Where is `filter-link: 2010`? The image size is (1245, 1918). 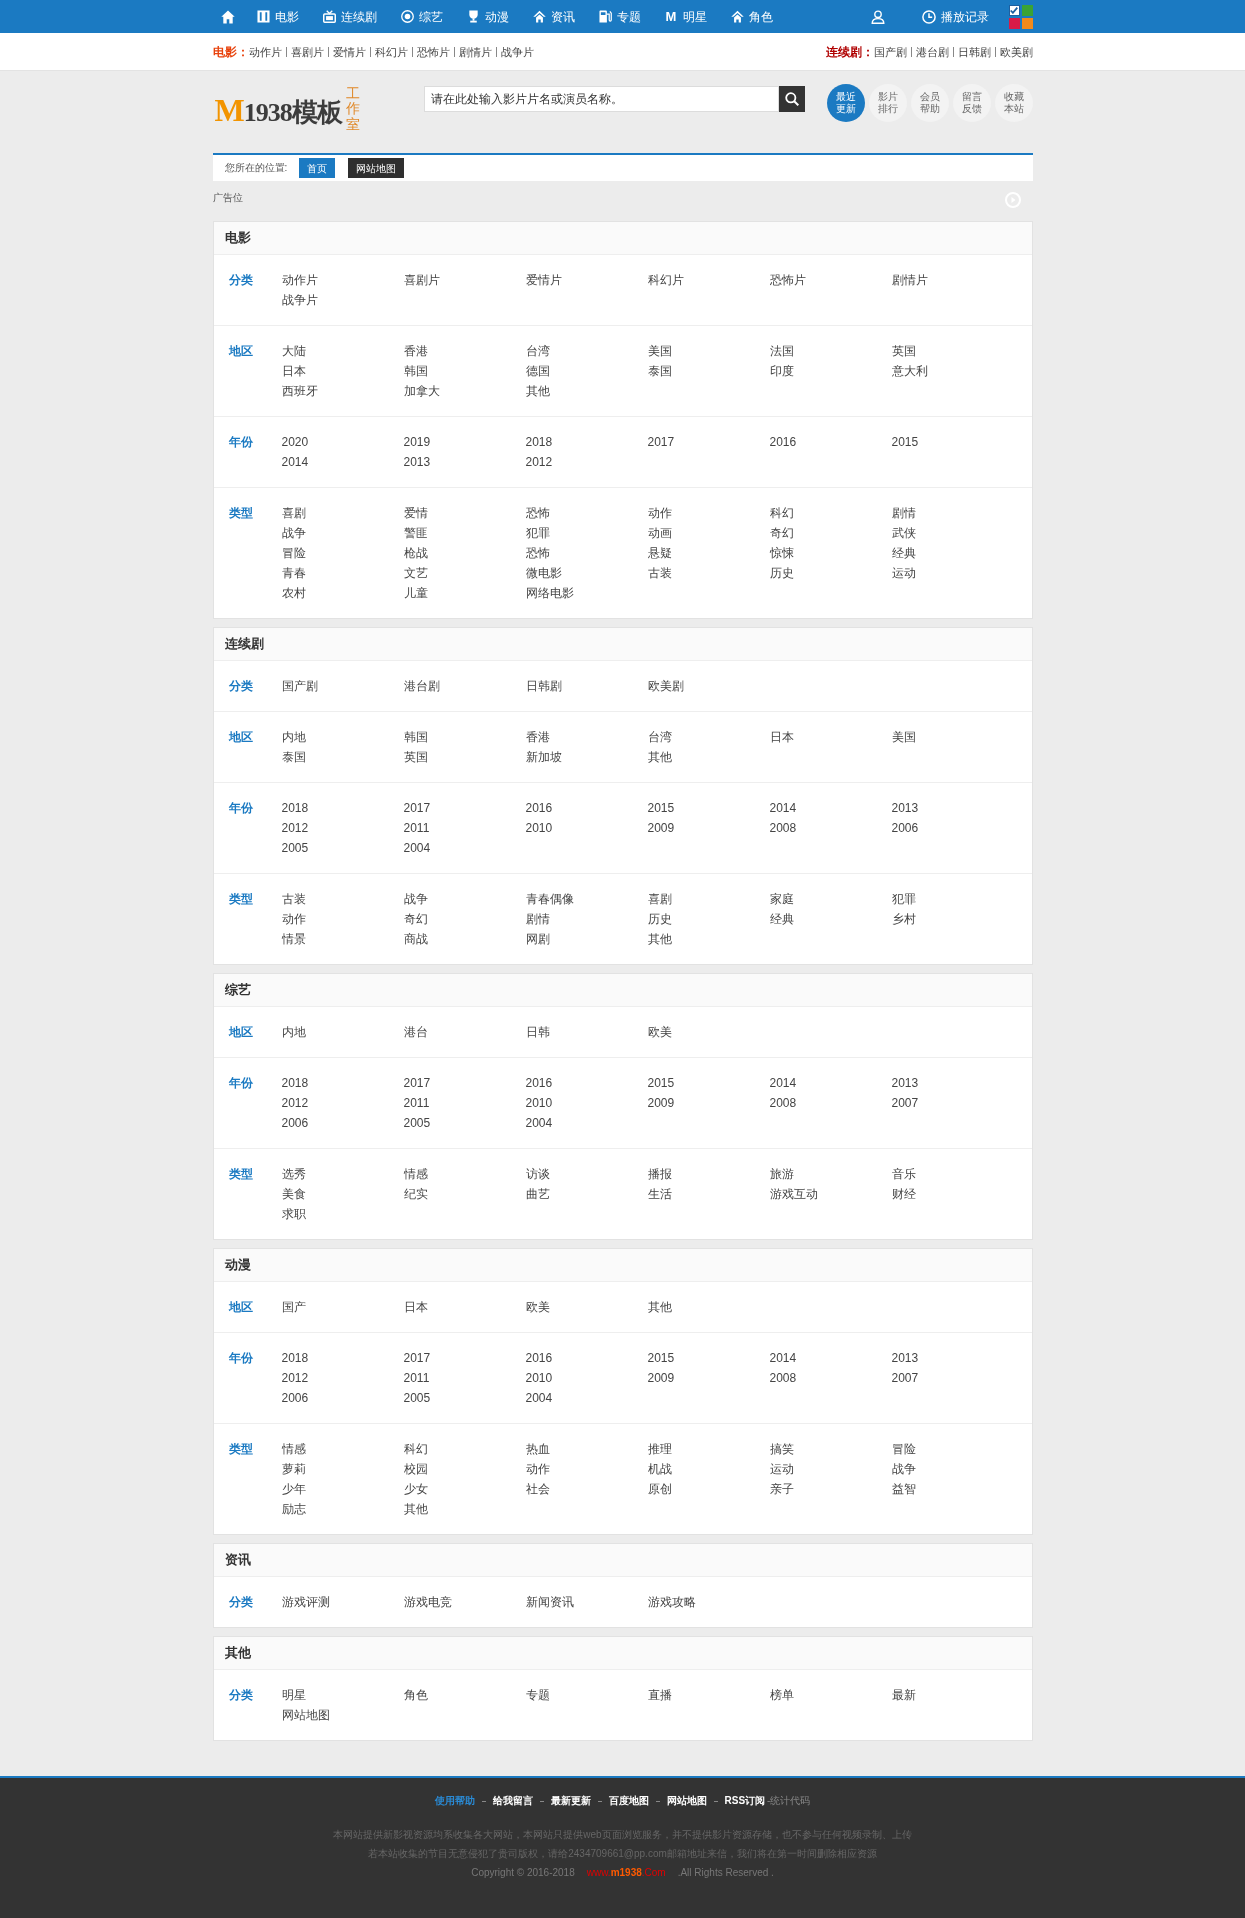
filter-link: 2010 is located at coordinates (539, 1378).